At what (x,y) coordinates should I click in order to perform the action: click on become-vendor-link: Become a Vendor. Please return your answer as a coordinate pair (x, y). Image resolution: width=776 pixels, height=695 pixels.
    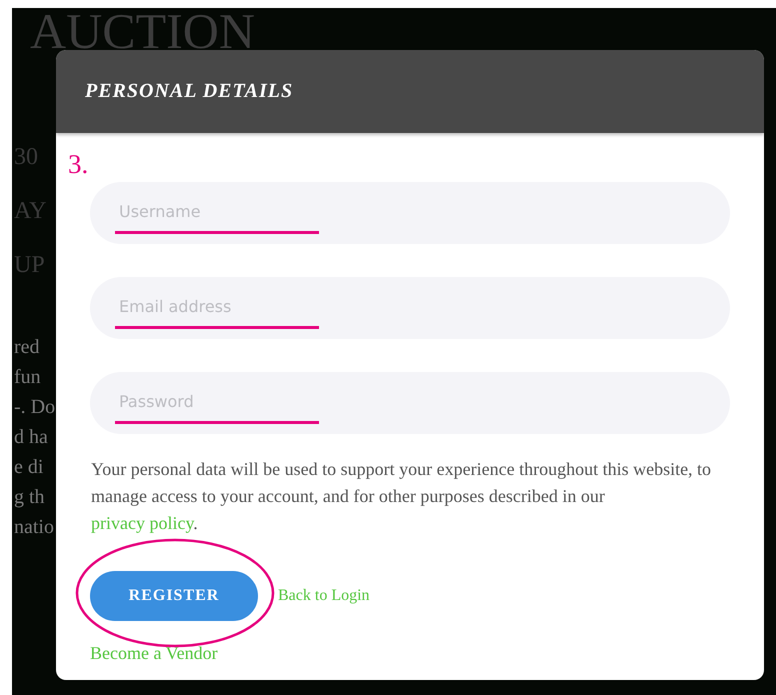
    Looking at the image, I should click on (154, 653).